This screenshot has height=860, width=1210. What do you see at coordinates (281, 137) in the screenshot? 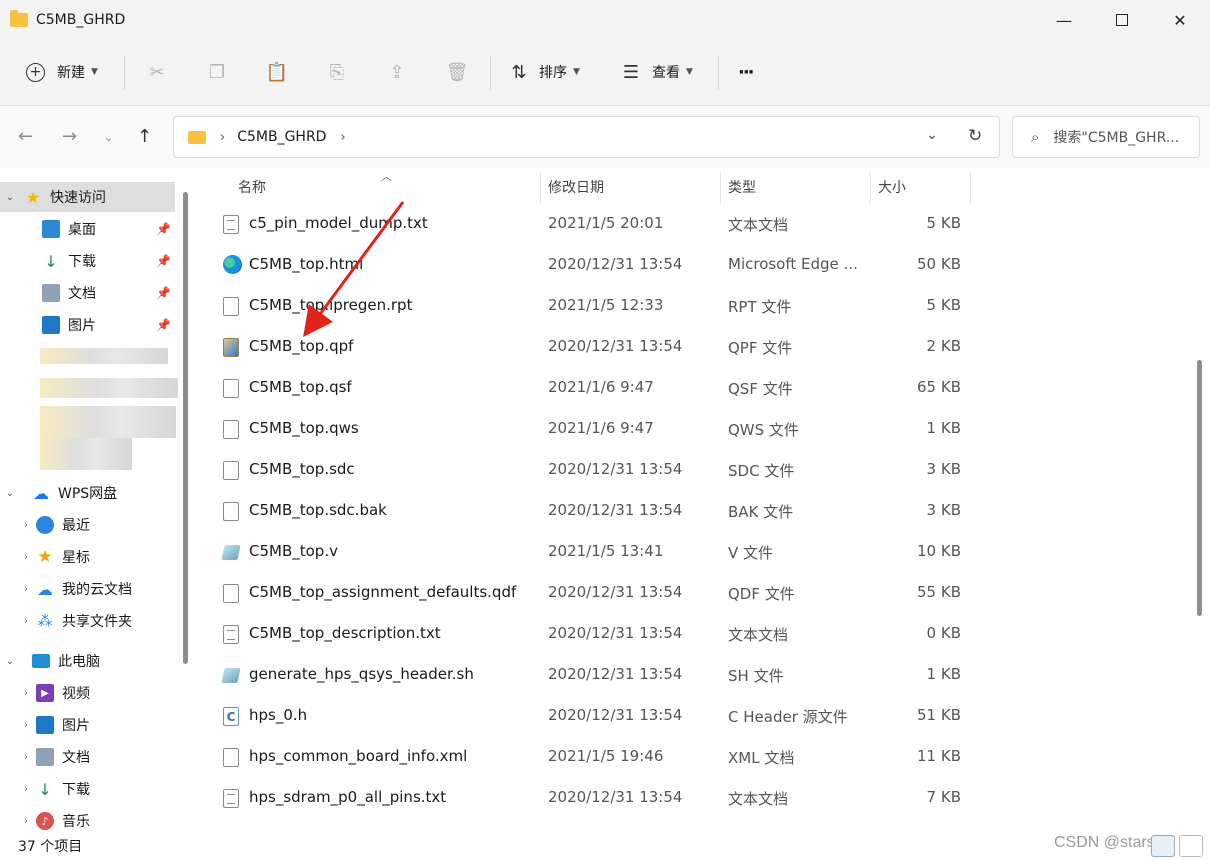
I see `breadcrumb-segment: C5MB_GHRD` at bounding box center [281, 137].